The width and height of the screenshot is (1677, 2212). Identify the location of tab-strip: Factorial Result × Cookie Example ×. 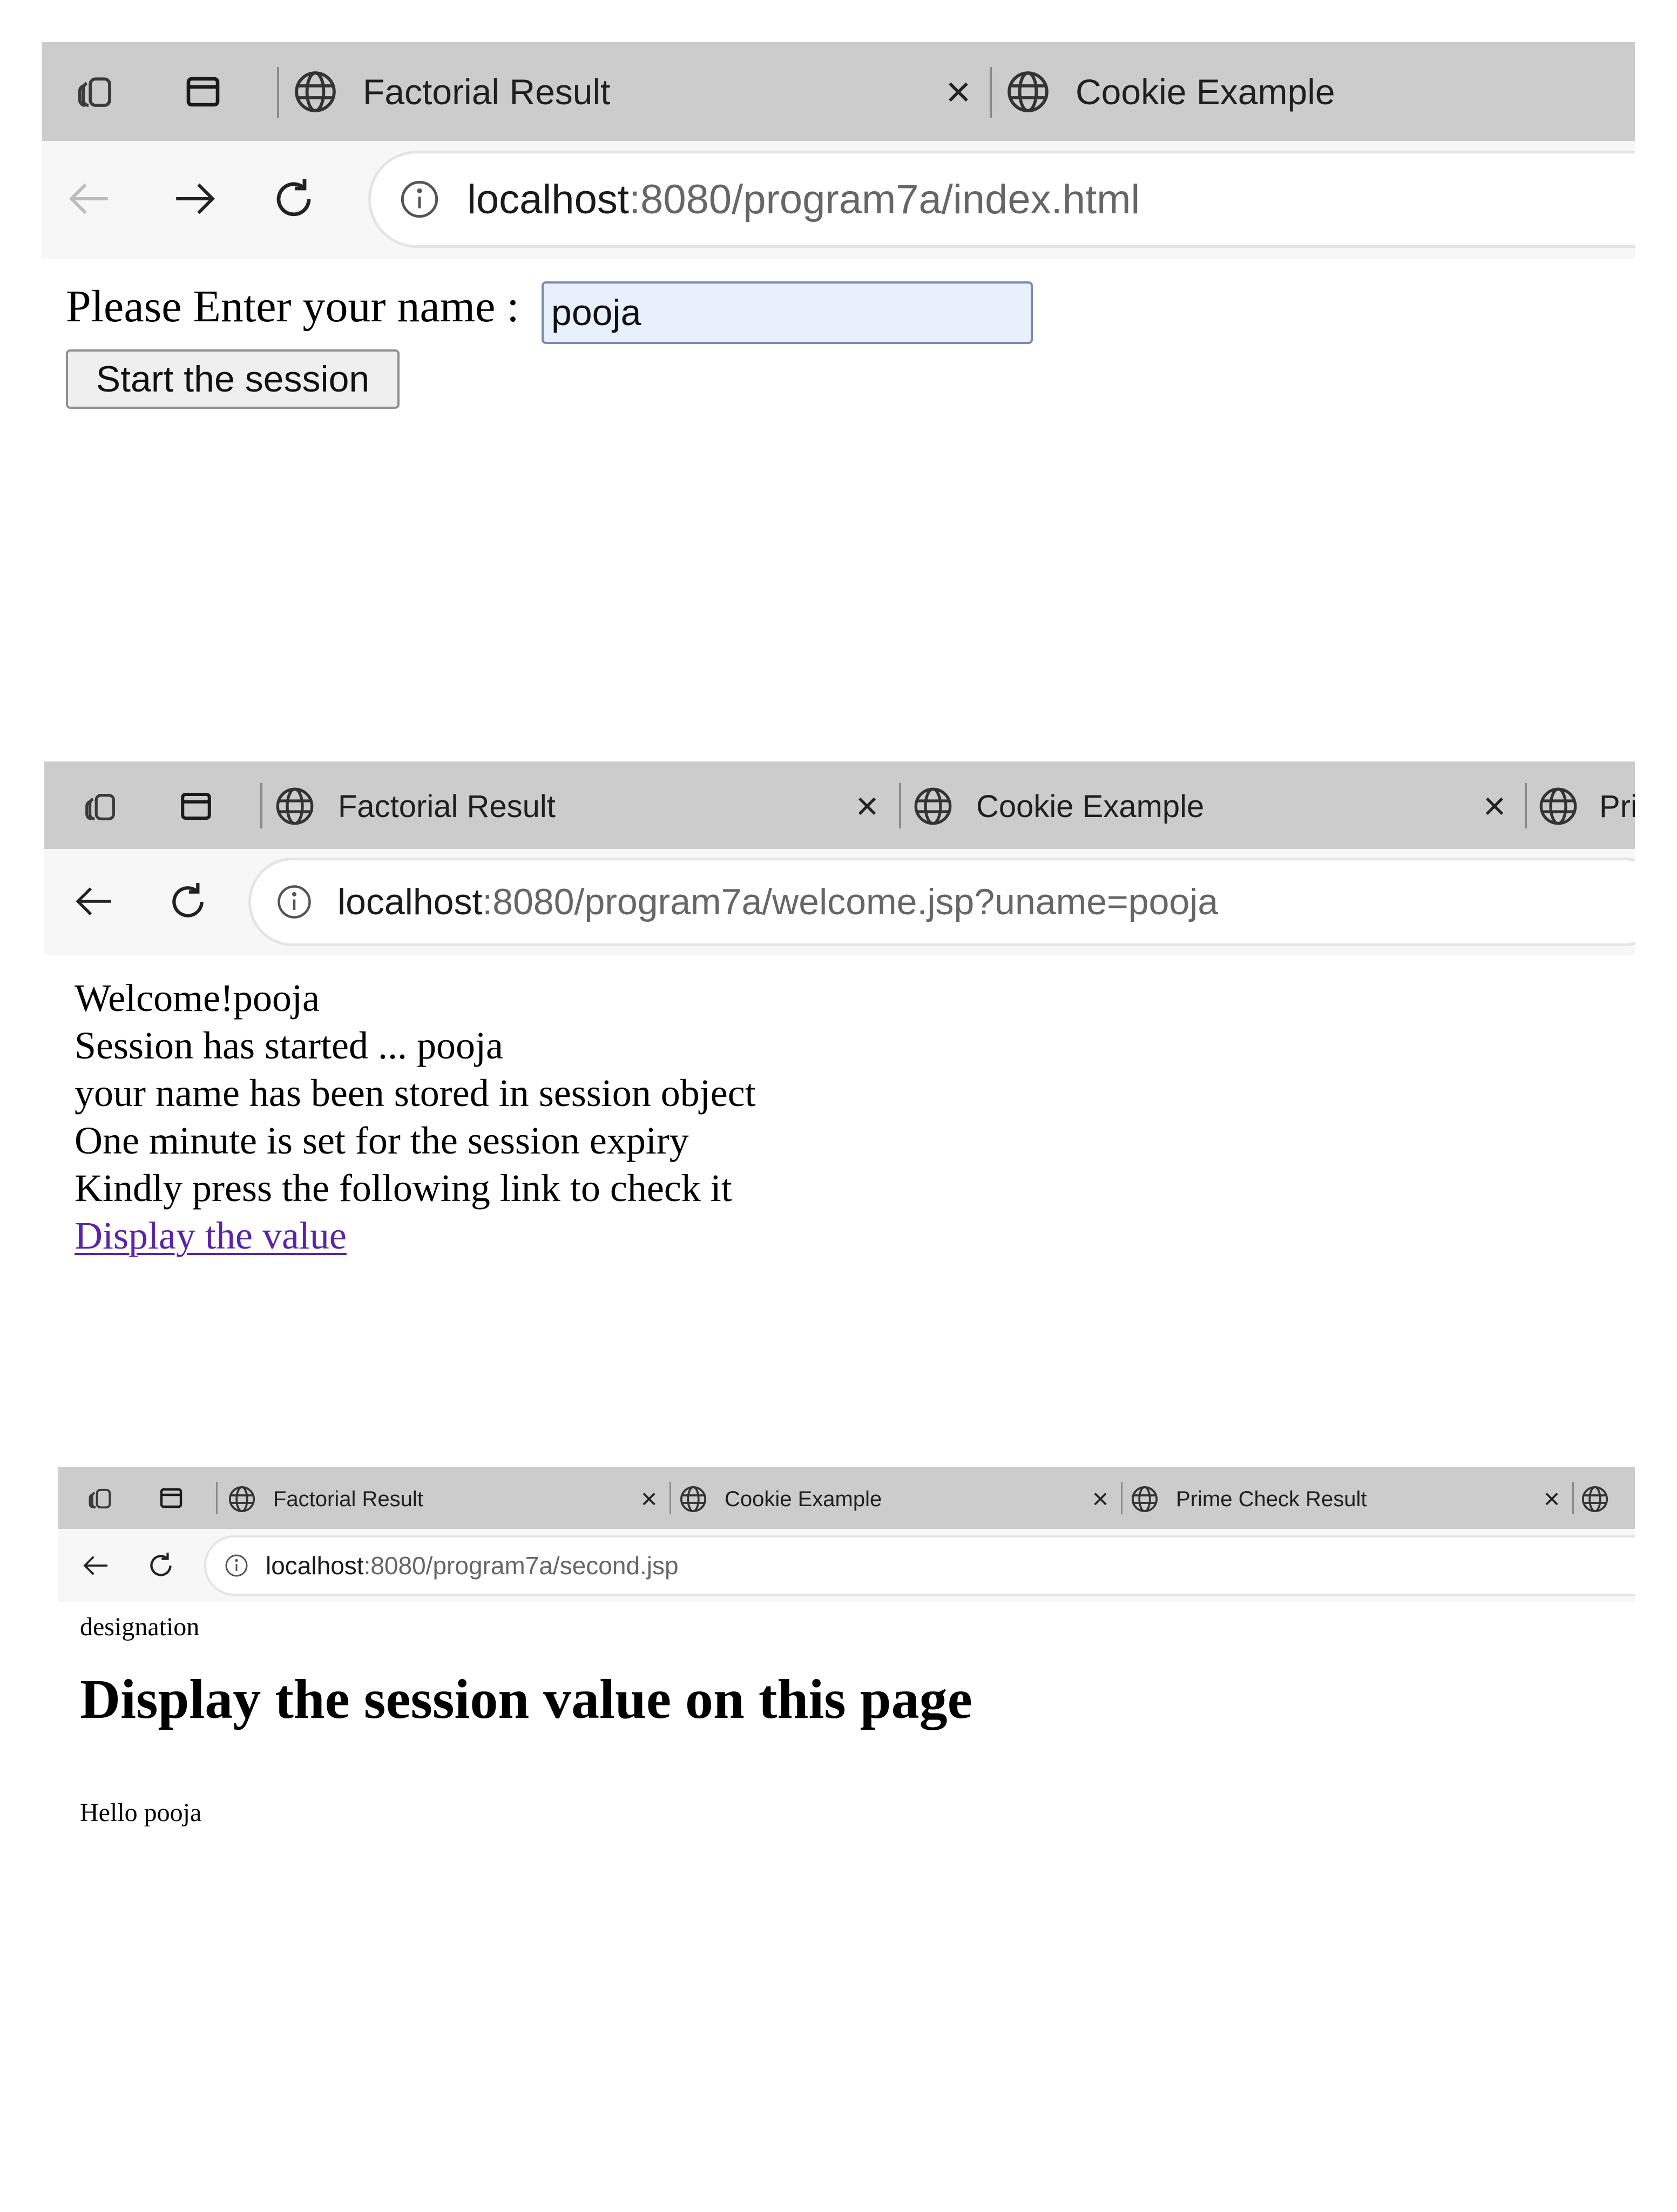
(838, 91).